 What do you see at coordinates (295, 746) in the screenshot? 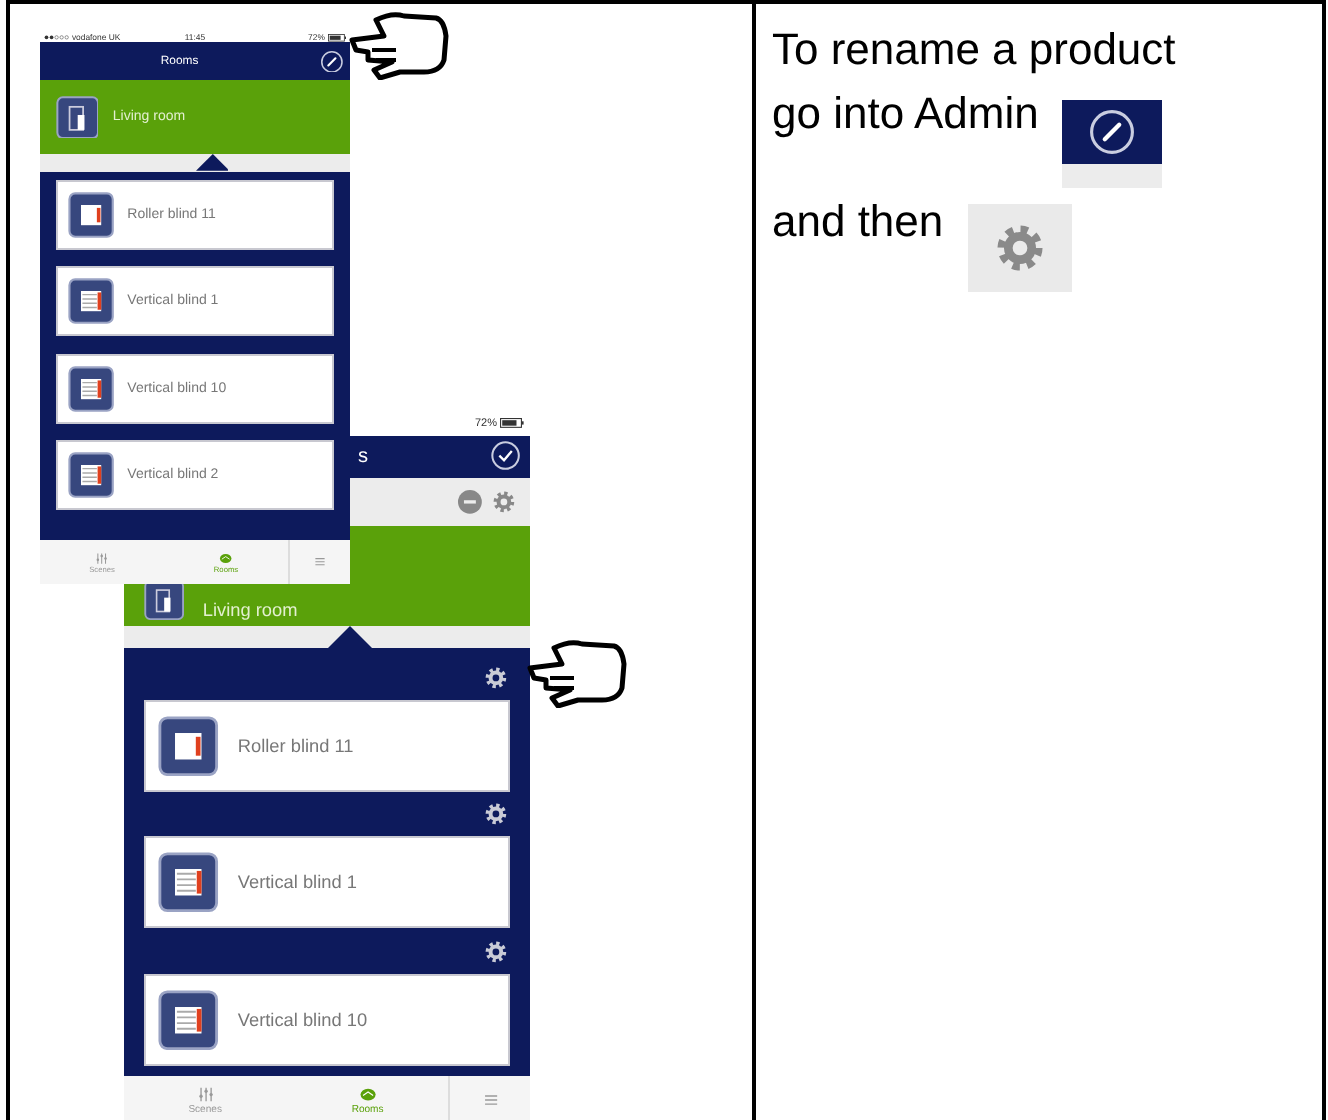
I see `product-name: Roller blind 11` at bounding box center [295, 746].